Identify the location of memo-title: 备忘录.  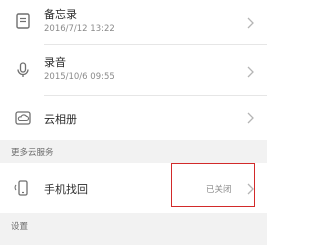
(60, 14).